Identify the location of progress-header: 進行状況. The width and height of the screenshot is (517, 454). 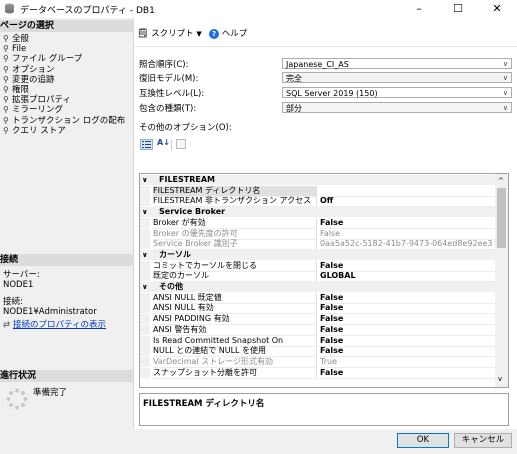
(66, 376).